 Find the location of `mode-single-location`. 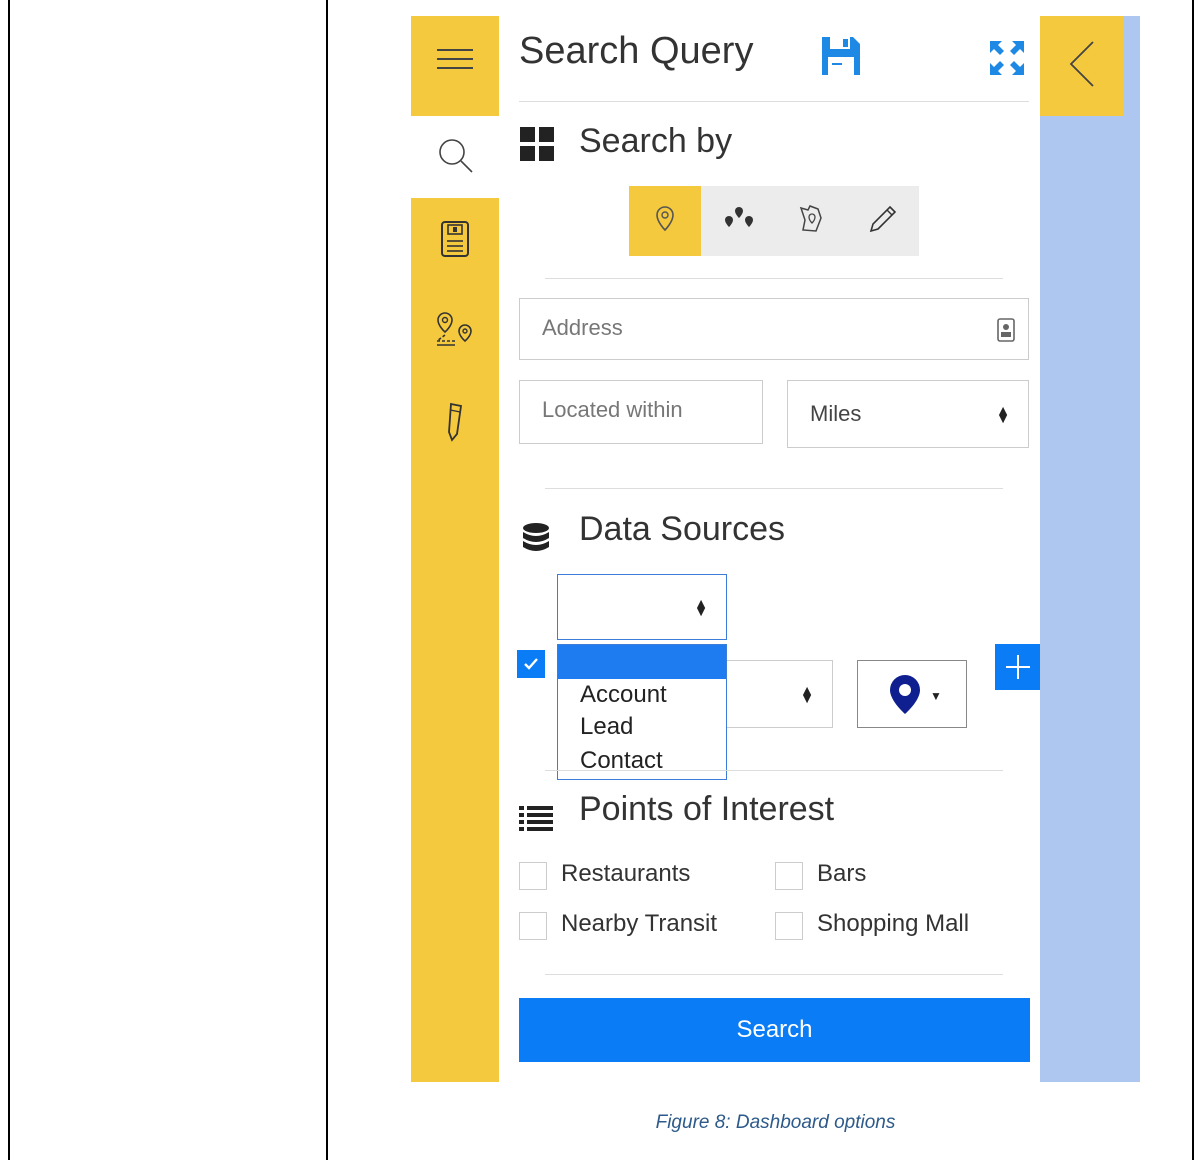

mode-single-location is located at coordinates (665, 221).